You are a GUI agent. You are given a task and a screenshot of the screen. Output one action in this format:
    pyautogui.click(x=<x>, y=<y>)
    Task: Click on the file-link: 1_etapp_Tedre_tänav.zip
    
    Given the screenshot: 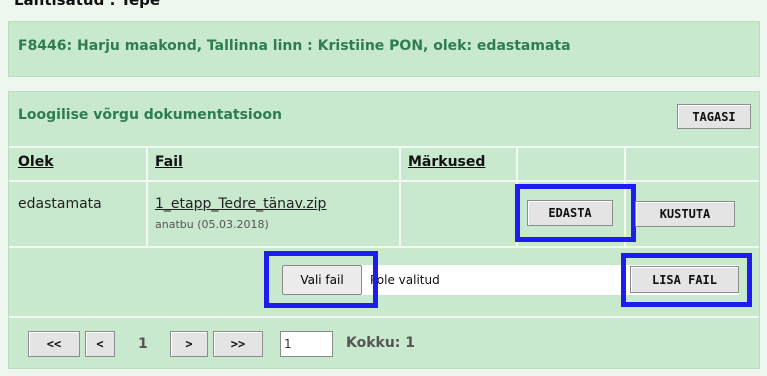 What is the action you would take?
    pyautogui.click(x=240, y=204)
    